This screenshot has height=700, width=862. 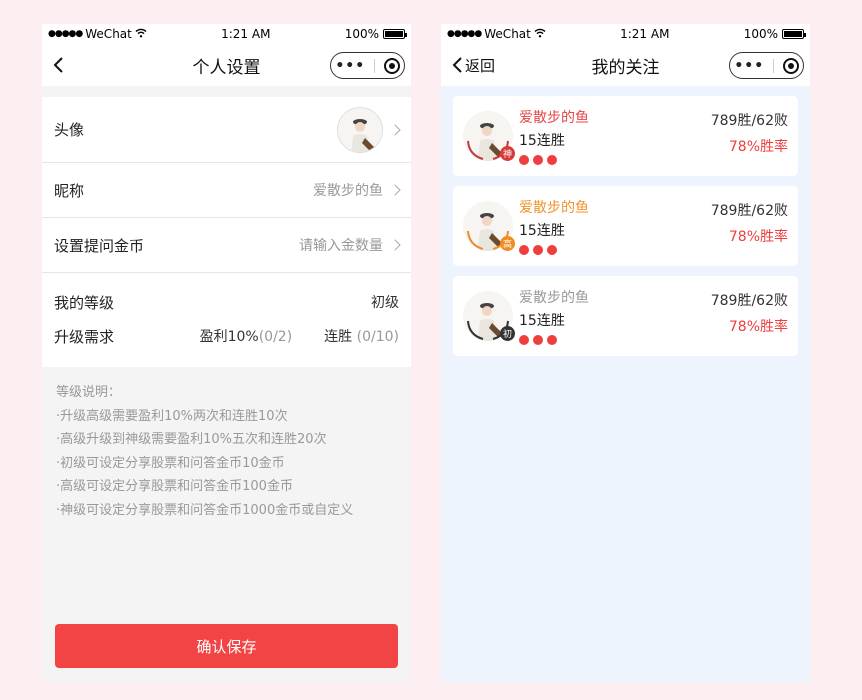 What do you see at coordinates (226, 245) in the screenshot?
I see `gold-row: 设置提问金币 请输入金数量` at bounding box center [226, 245].